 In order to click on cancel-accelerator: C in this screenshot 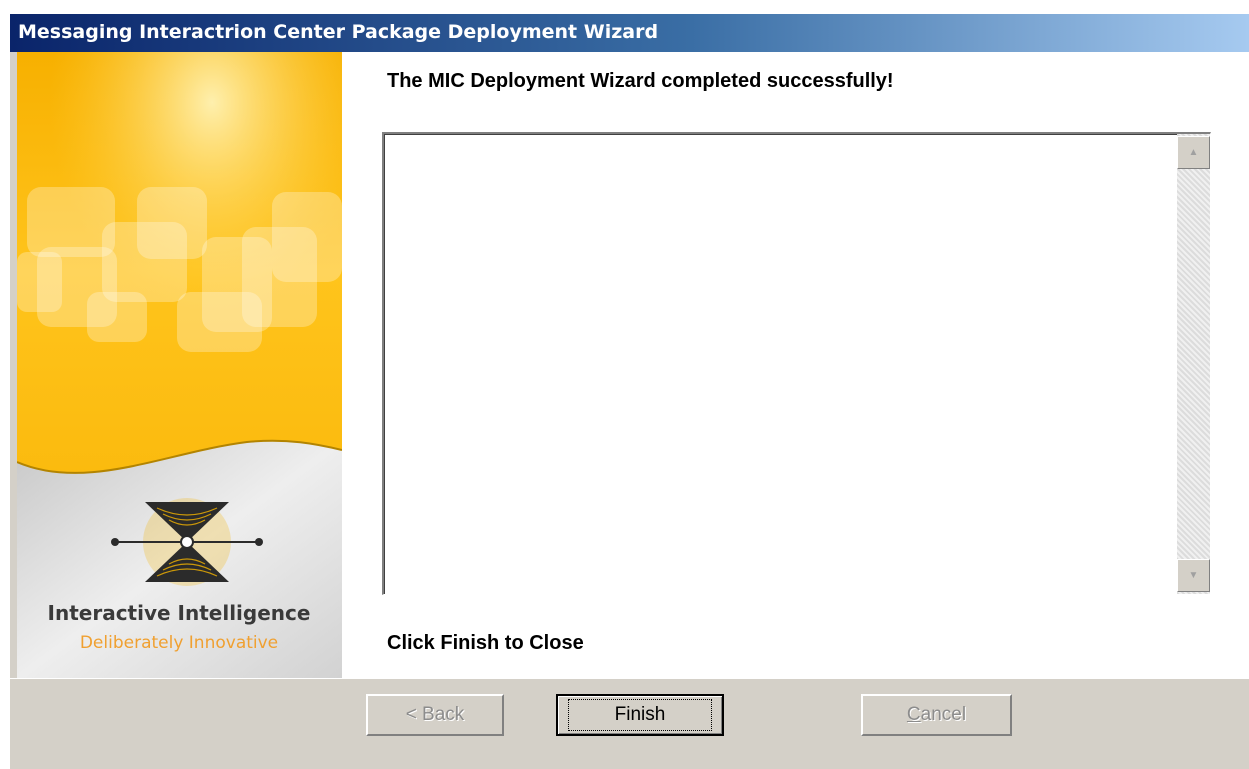, I will do `click(913, 714)`.